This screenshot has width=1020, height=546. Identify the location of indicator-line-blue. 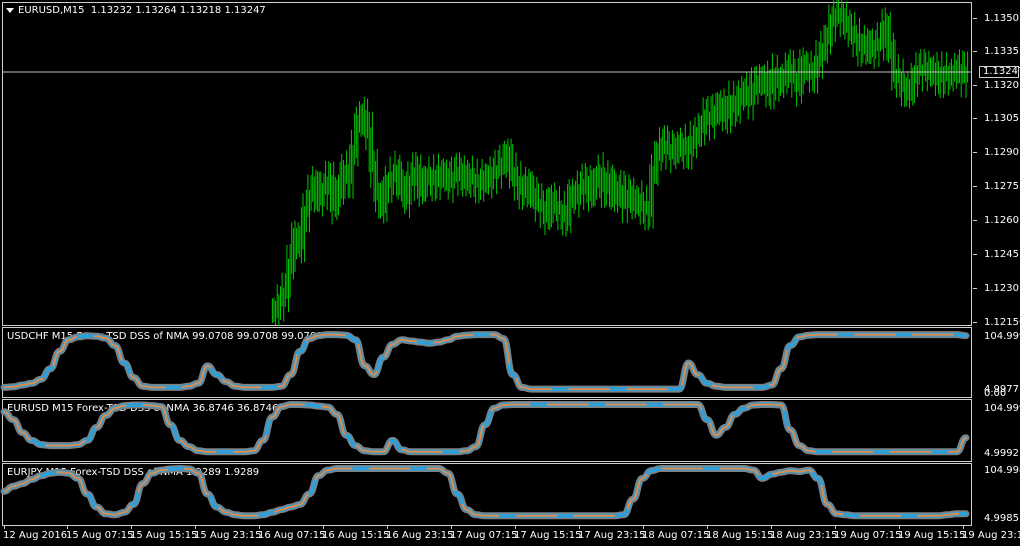
(485, 362).